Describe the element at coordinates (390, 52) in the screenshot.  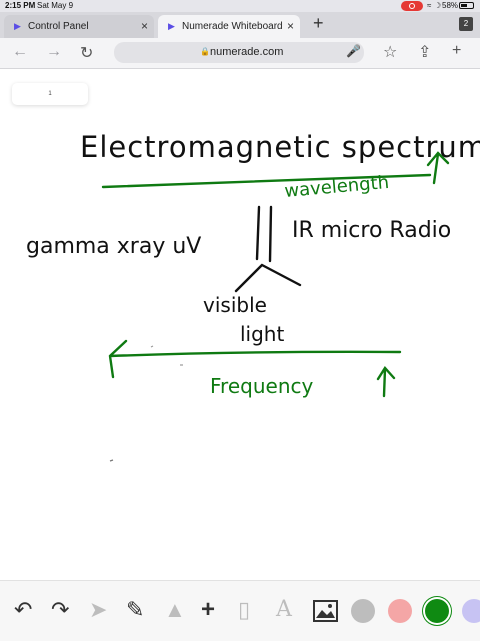
I see `bookmark-star-icon: ☆` at that location.